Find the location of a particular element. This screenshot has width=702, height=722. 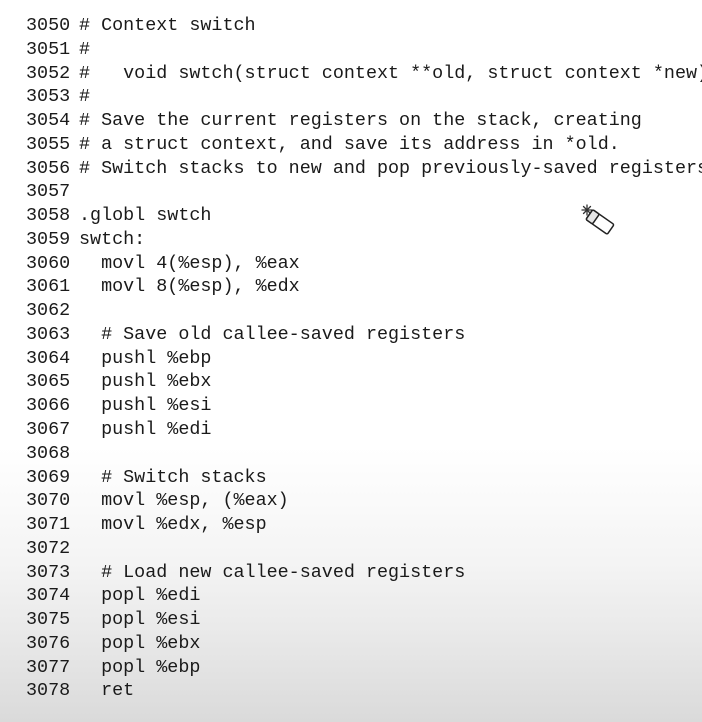

code-line: 3066 pushl %esi is located at coordinates (364, 406).